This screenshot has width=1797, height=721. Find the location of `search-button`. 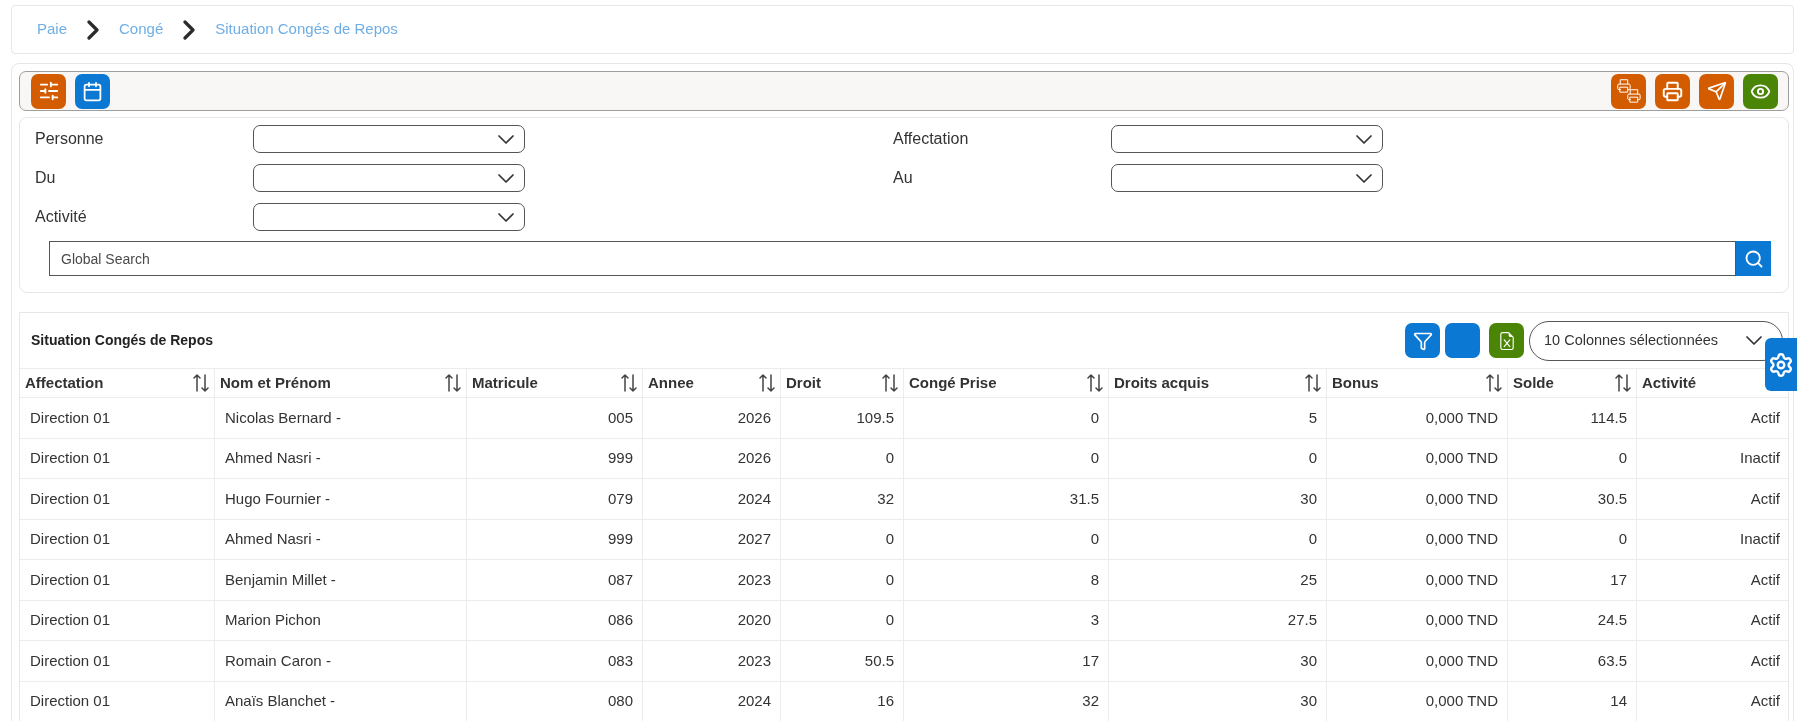

search-button is located at coordinates (1753, 258).